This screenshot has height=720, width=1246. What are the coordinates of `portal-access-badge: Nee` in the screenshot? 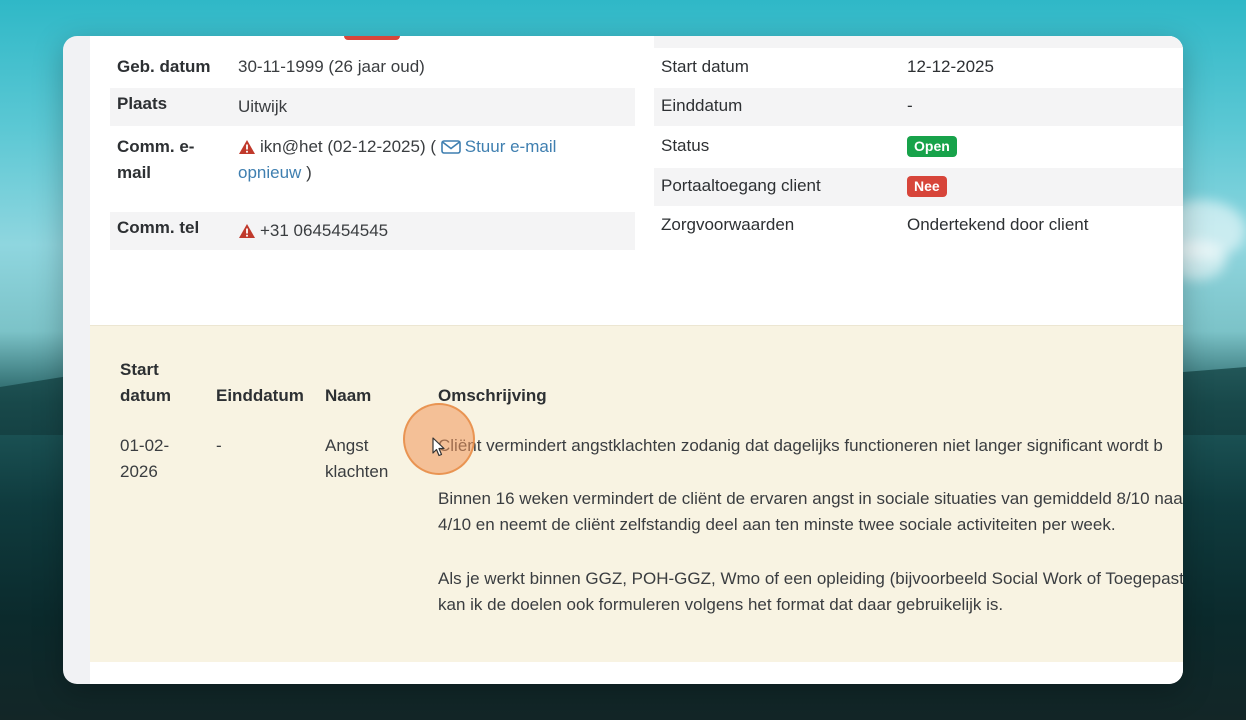 It's located at (927, 186).